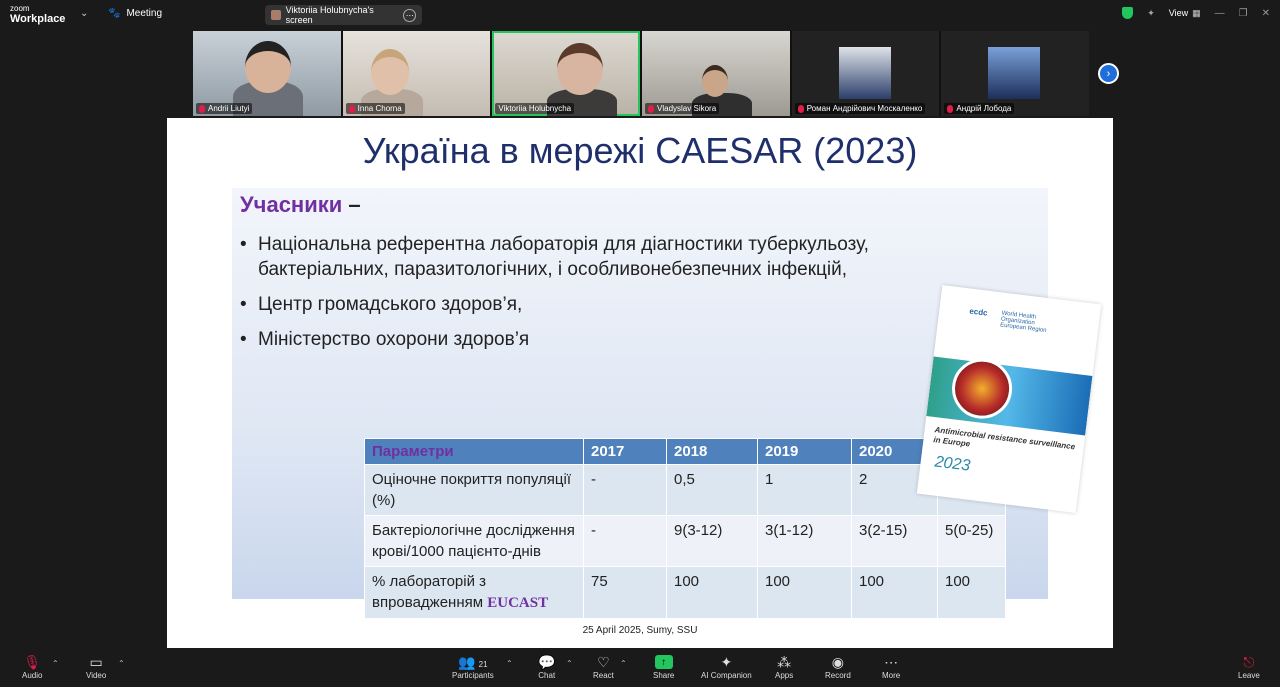  Describe the element at coordinates (329, 15) in the screenshot. I see `share-label: Viktoriia Holubnycha's screen` at that location.